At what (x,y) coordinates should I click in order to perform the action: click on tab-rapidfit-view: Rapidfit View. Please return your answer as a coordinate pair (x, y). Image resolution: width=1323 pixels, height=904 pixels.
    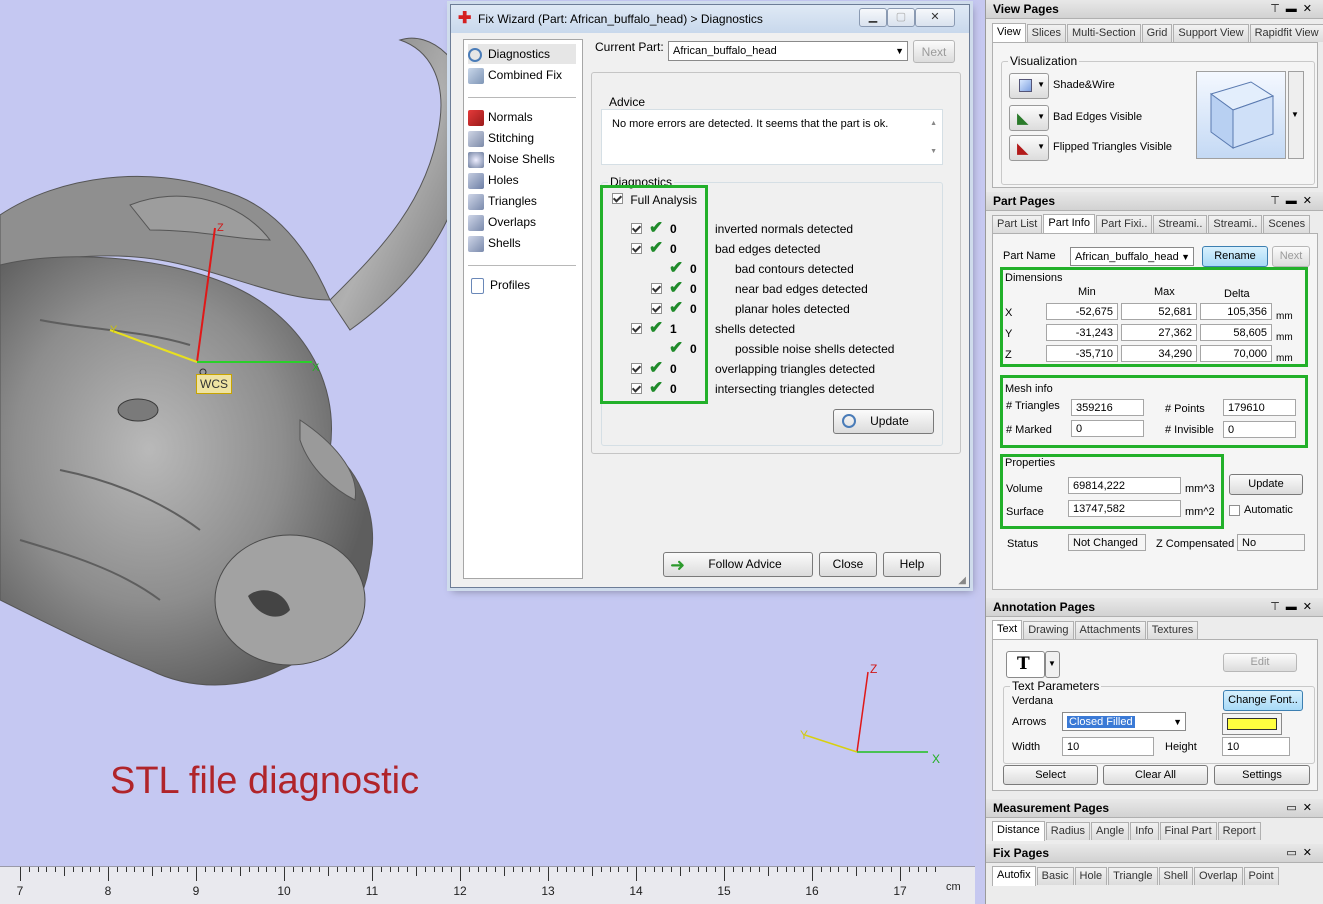
    Looking at the image, I should click on (1286, 33).